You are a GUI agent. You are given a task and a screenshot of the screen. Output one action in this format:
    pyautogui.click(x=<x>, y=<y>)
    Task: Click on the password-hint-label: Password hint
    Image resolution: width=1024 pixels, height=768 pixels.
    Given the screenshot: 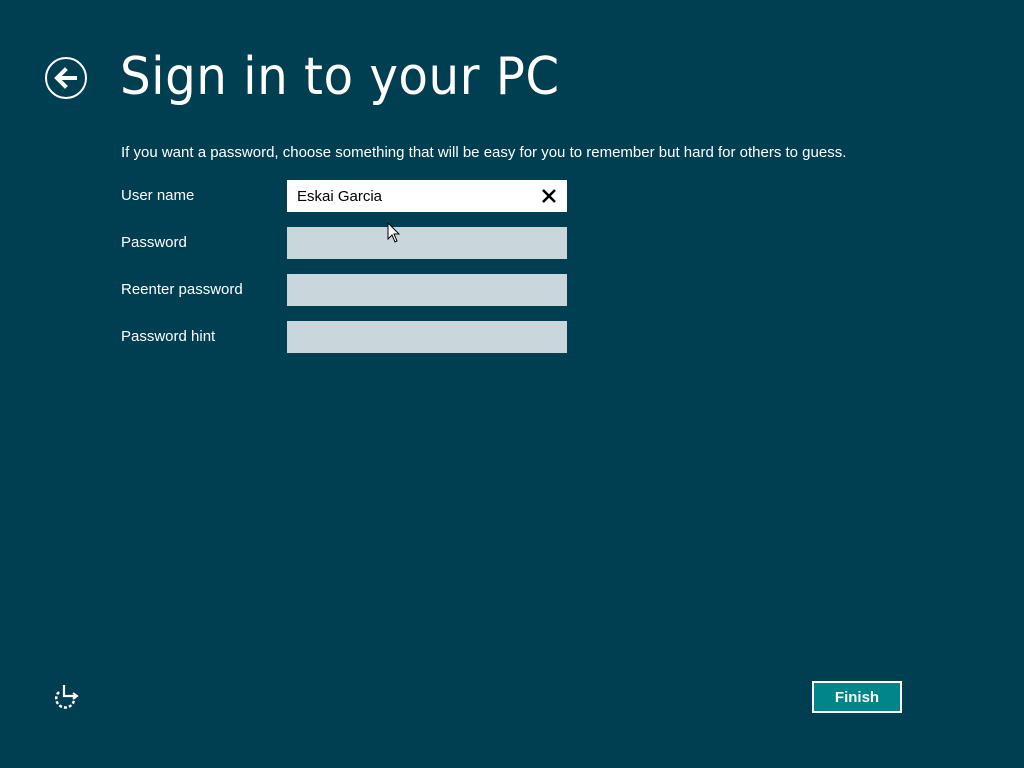 What is the action you would take?
    pyautogui.click(x=168, y=336)
    